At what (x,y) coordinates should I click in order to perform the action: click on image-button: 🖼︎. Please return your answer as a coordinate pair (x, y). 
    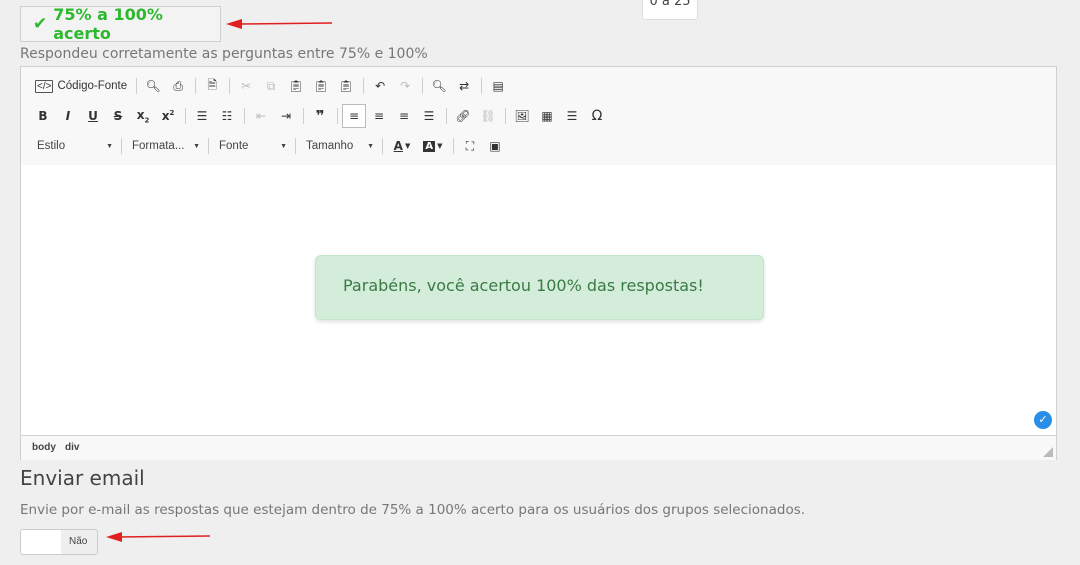
    Looking at the image, I should click on (522, 116).